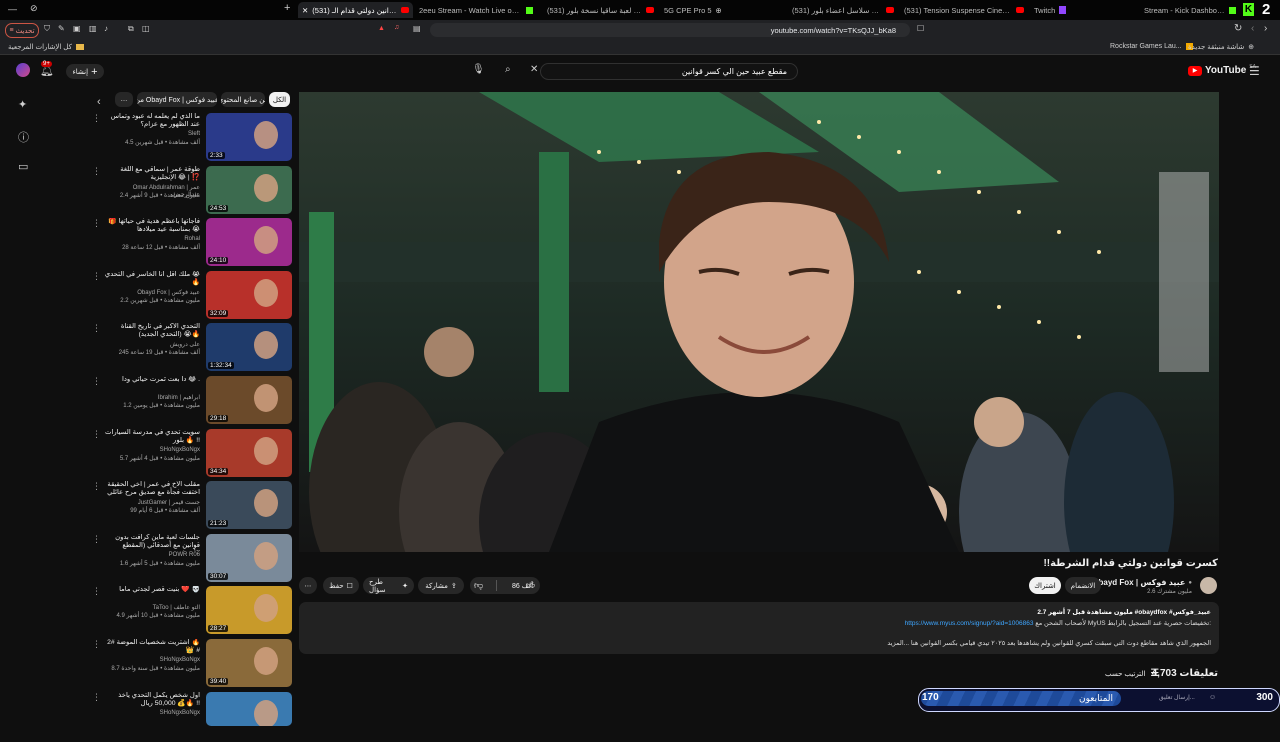 The height and width of the screenshot is (742, 1280). Describe the element at coordinates (146, 28) in the screenshot. I see `chat-icon: ◫` at that location.